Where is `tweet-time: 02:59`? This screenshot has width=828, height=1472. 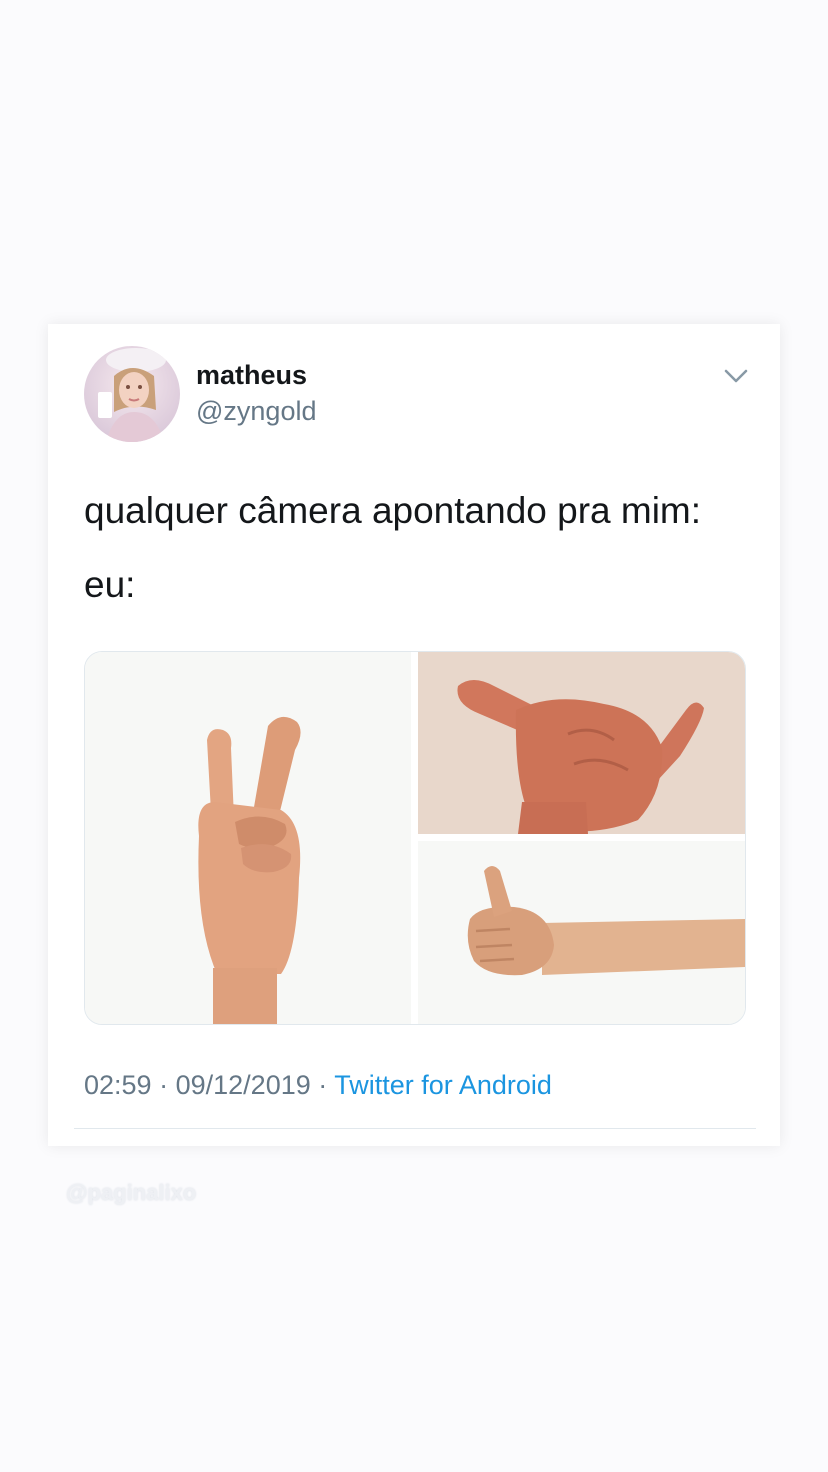
tweet-time: 02:59 is located at coordinates (118, 1085).